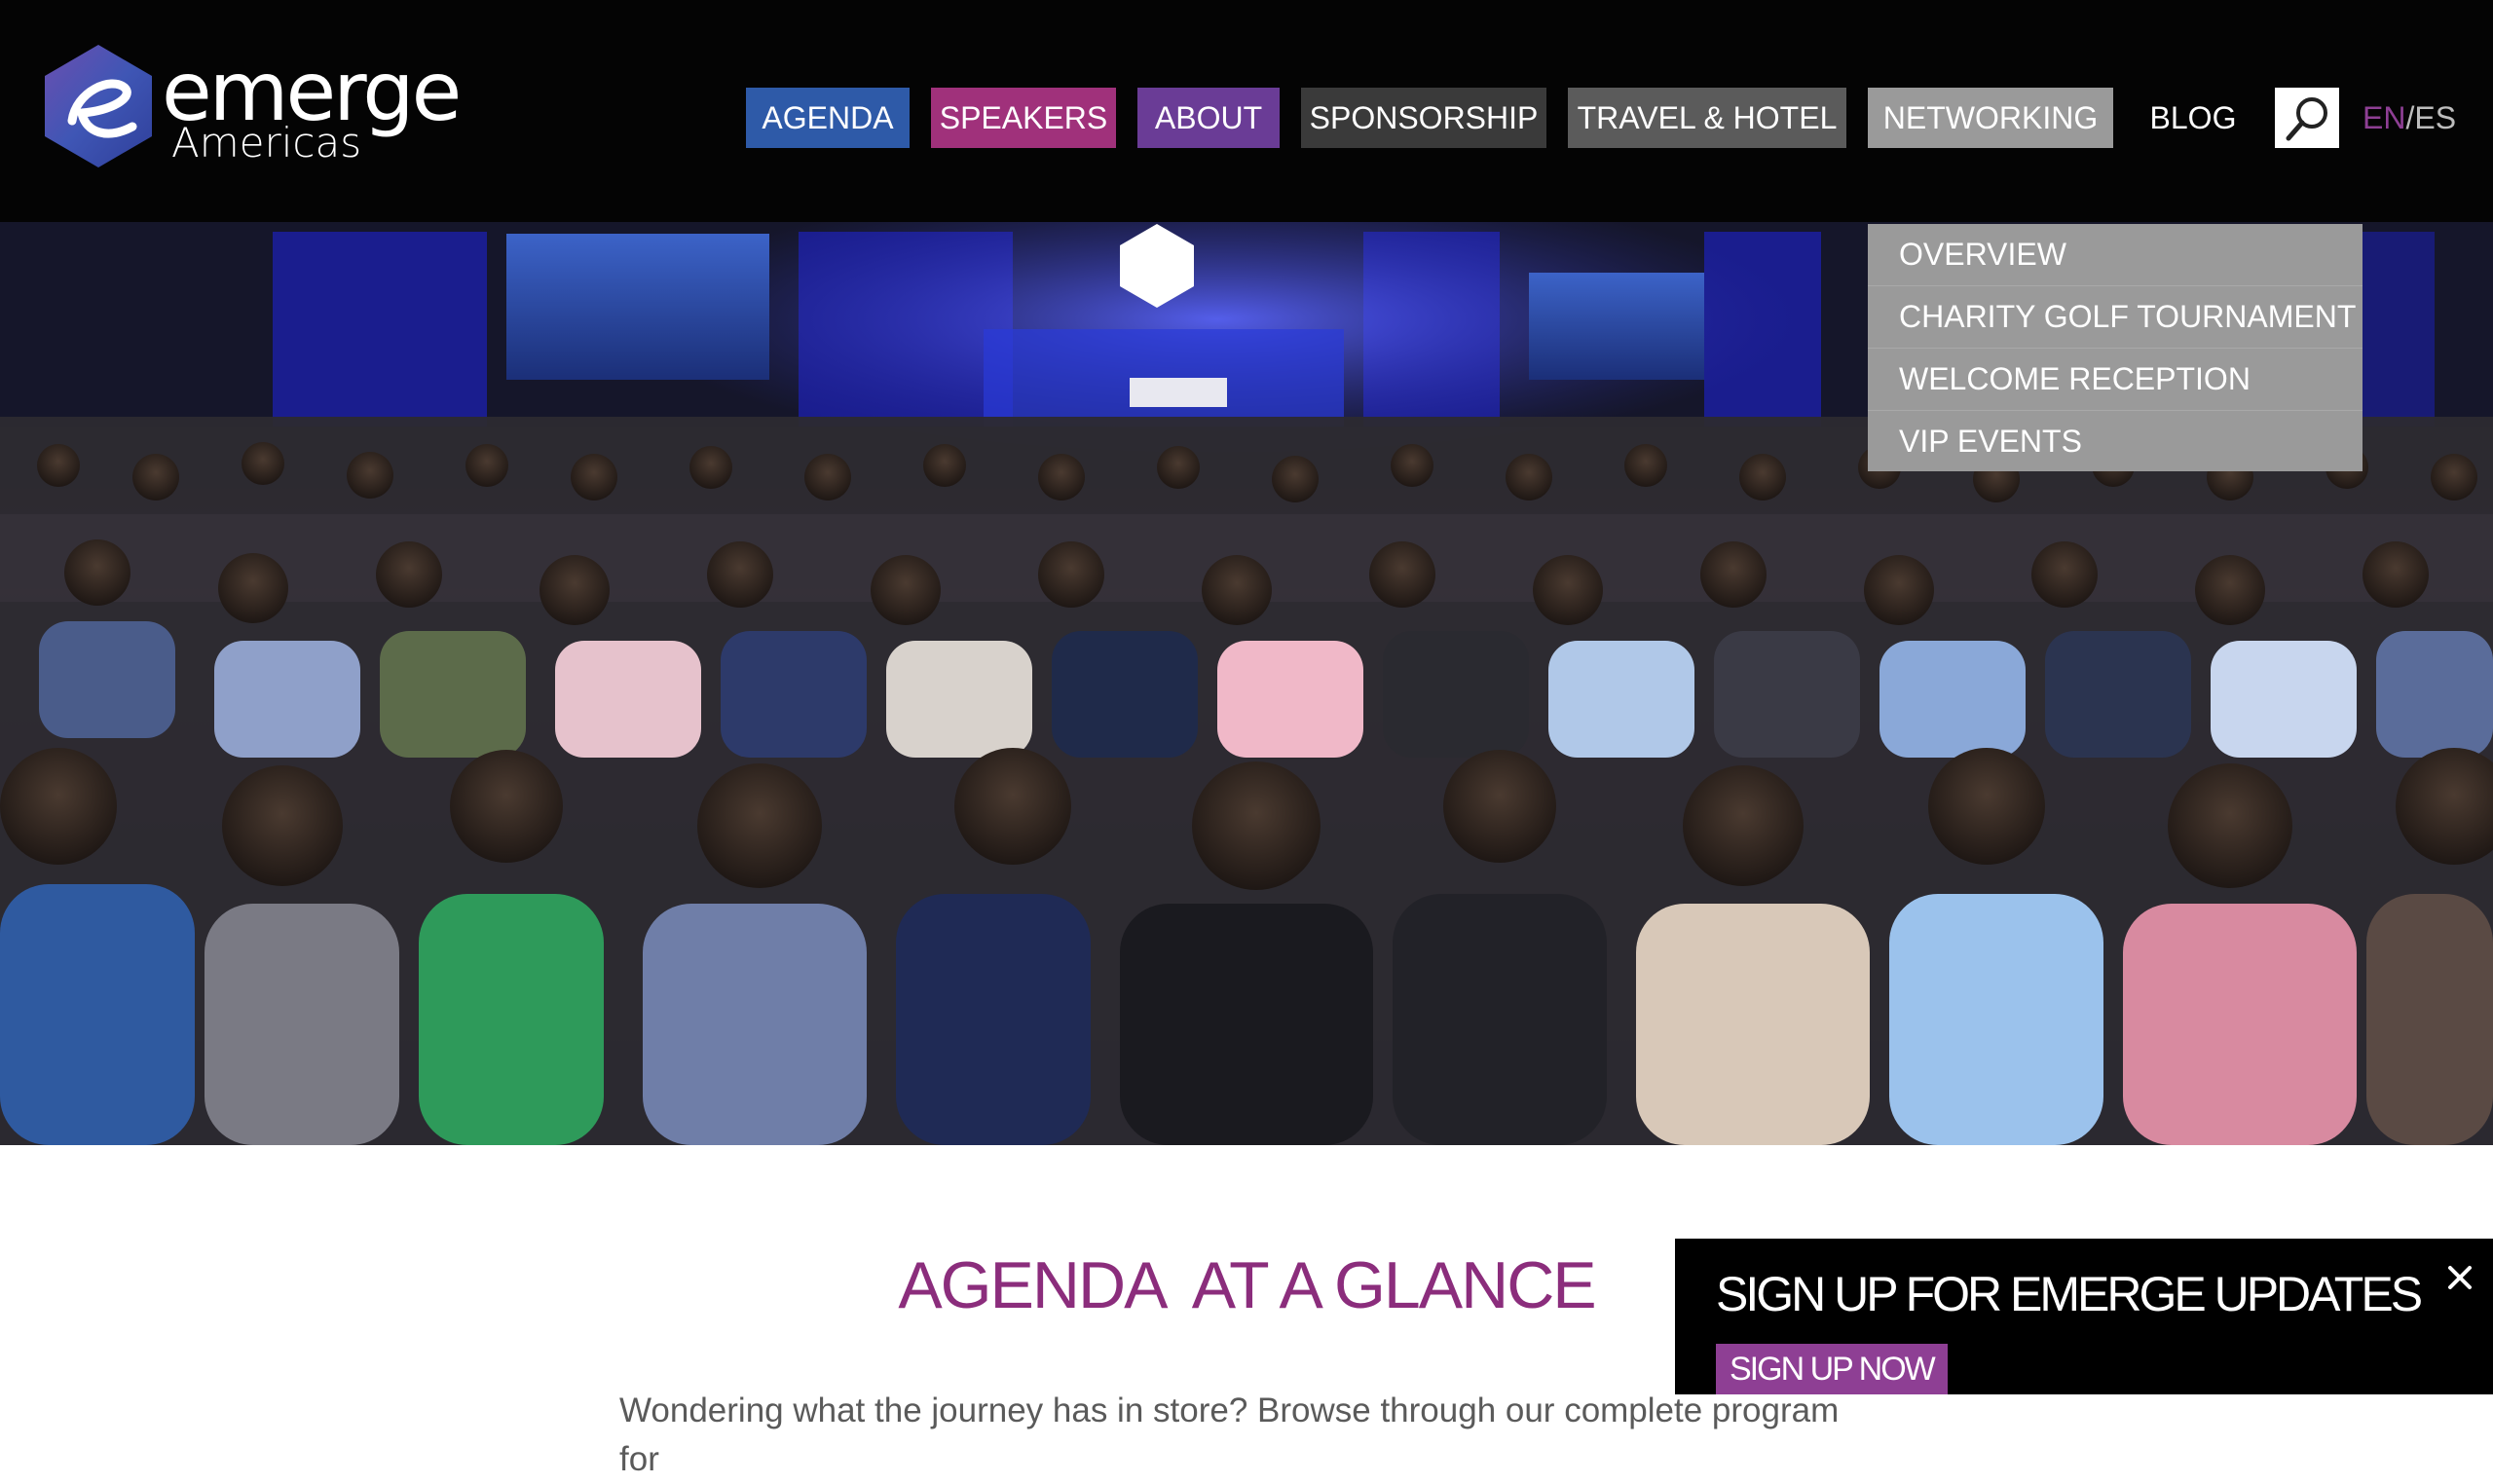 Image resolution: width=2493 pixels, height=1484 pixels. I want to click on nav-blog: BLOG, so click(2193, 118).